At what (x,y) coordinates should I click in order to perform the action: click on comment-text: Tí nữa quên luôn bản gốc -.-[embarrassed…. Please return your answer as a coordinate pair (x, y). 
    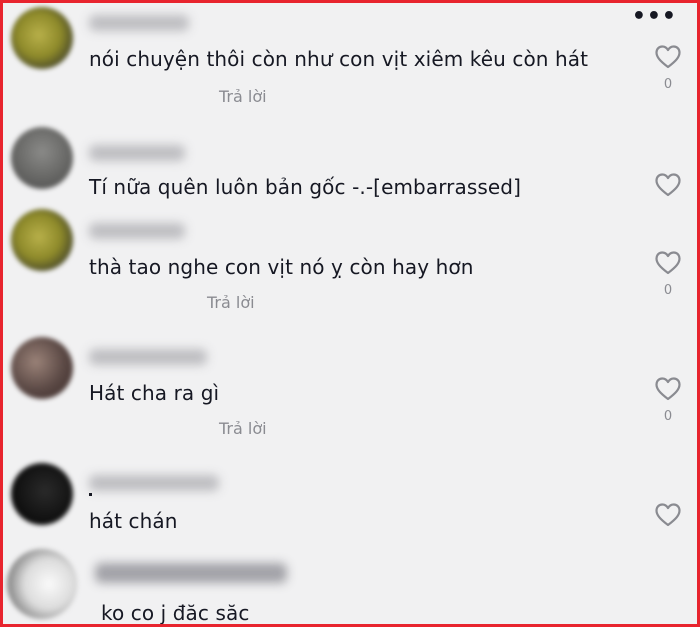
    Looking at the image, I should click on (305, 187).